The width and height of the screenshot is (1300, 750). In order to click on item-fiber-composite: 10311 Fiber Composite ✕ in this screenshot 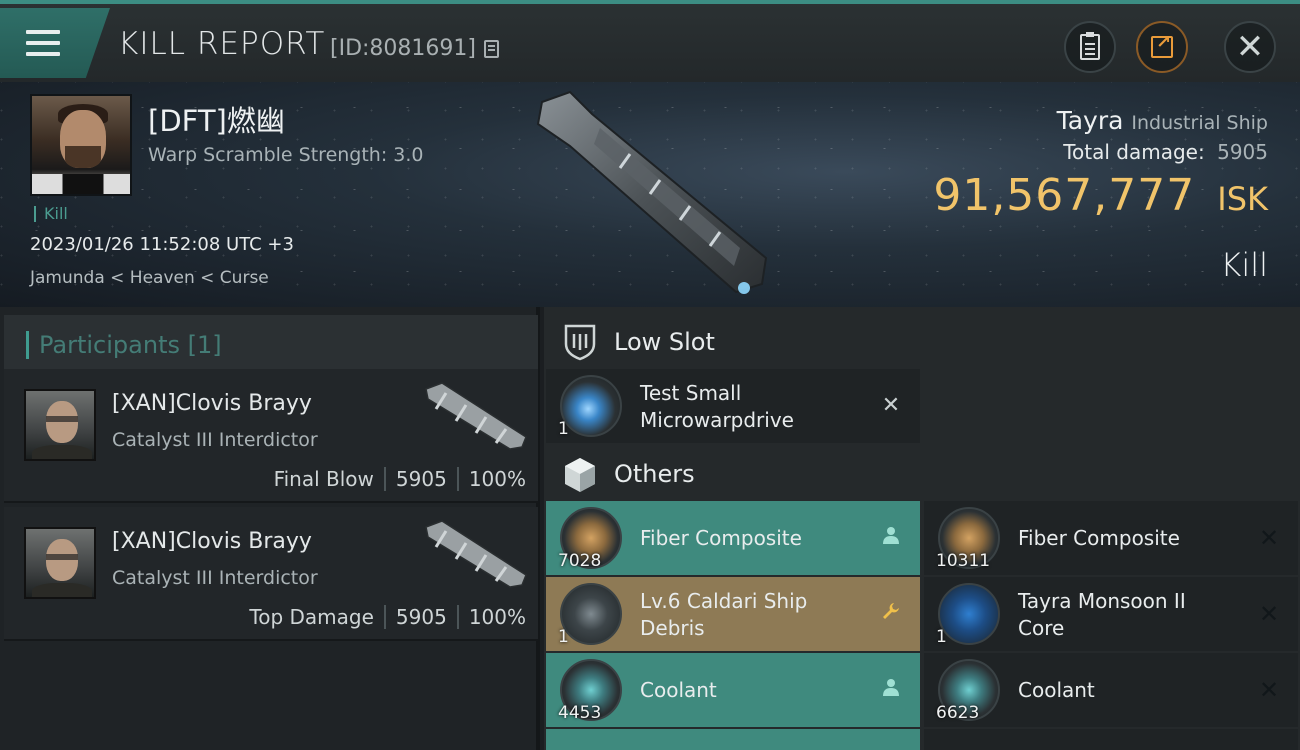, I will do `click(1111, 538)`.